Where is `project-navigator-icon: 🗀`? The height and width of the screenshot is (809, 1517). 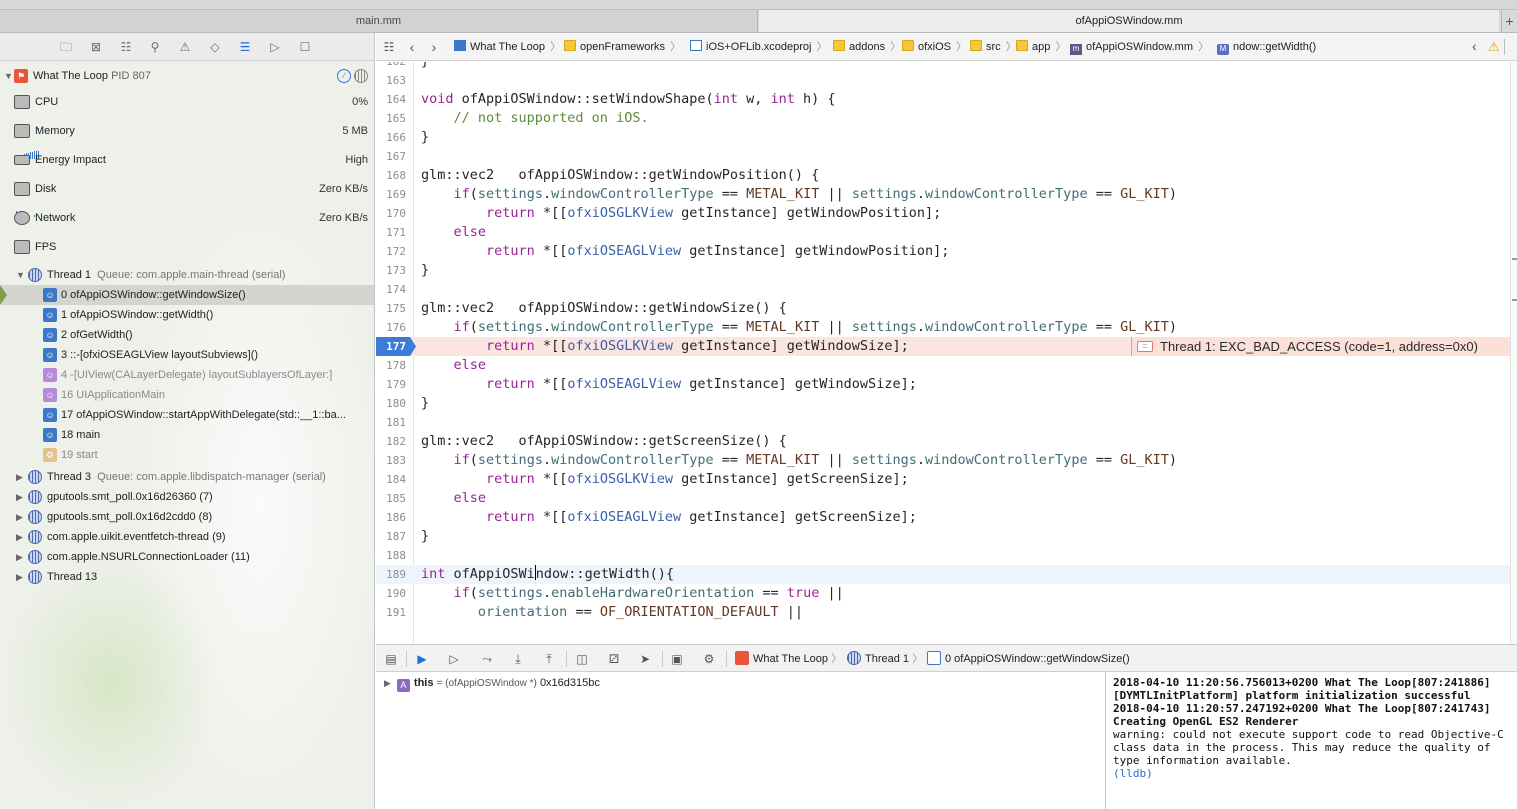 project-navigator-icon: 🗀 is located at coordinates (66, 47).